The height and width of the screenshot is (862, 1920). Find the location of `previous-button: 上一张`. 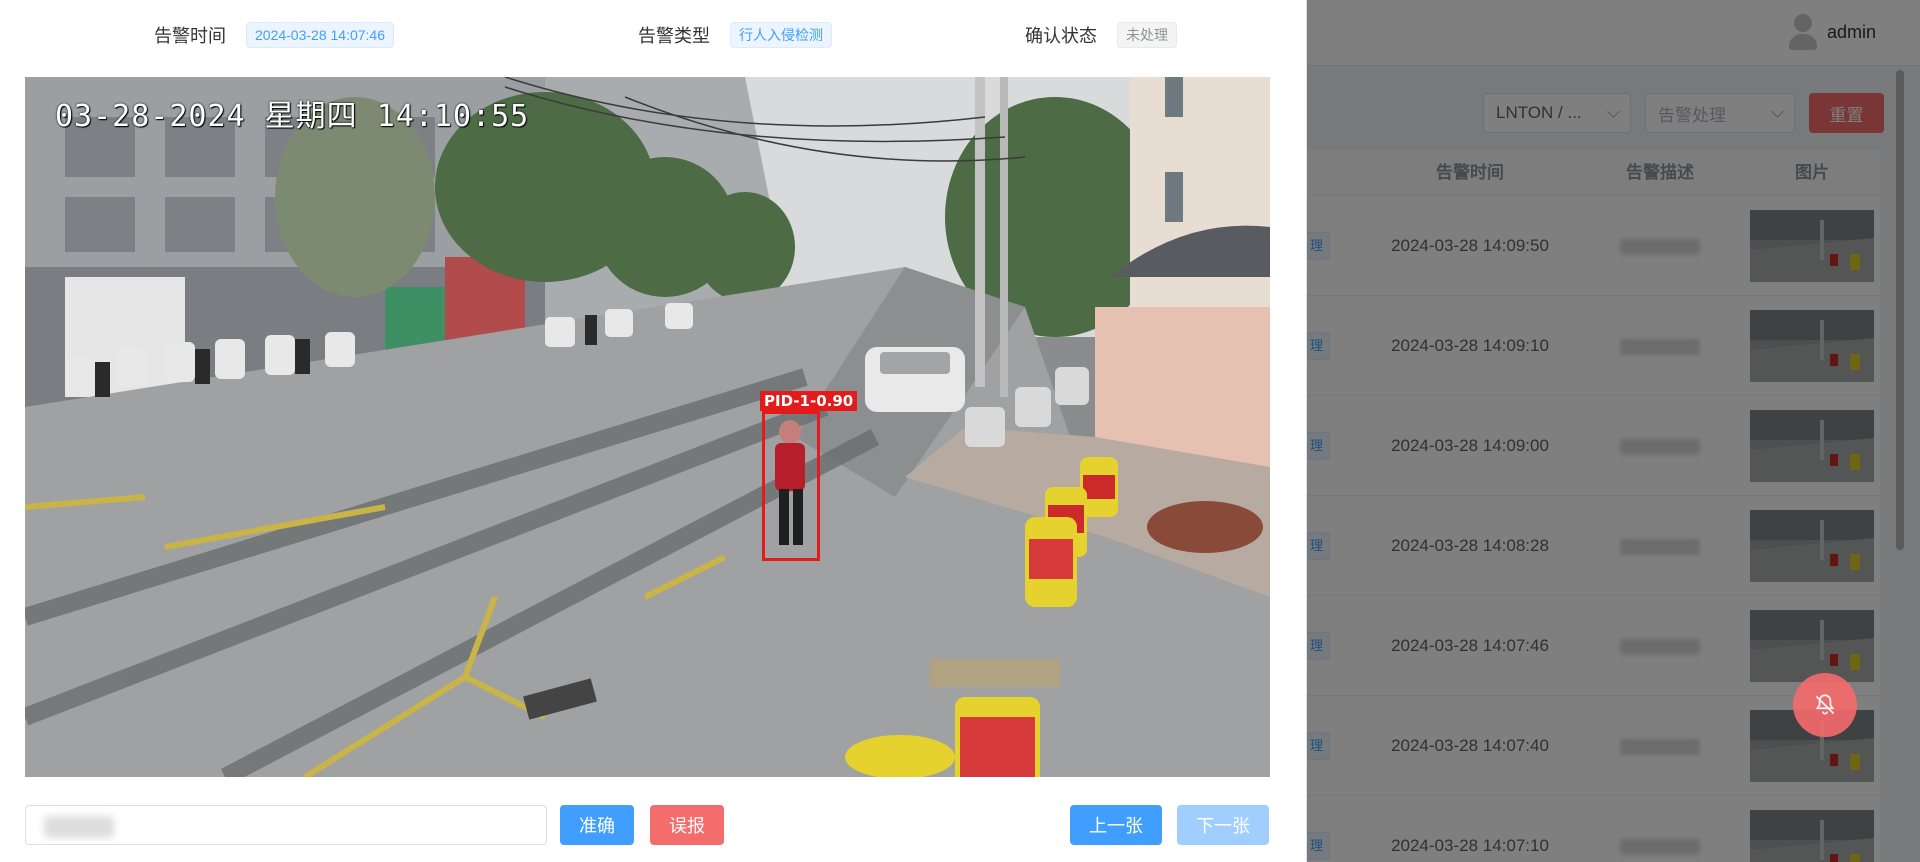

previous-button: 上一张 is located at coordinates (1116, 825).